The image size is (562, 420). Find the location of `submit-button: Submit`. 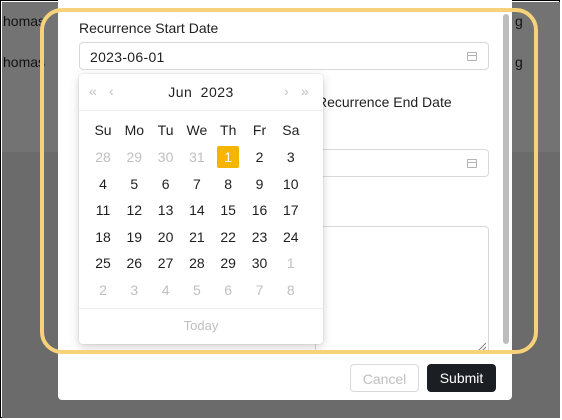

submit-button: Submit is located at coordinates (461, 378).